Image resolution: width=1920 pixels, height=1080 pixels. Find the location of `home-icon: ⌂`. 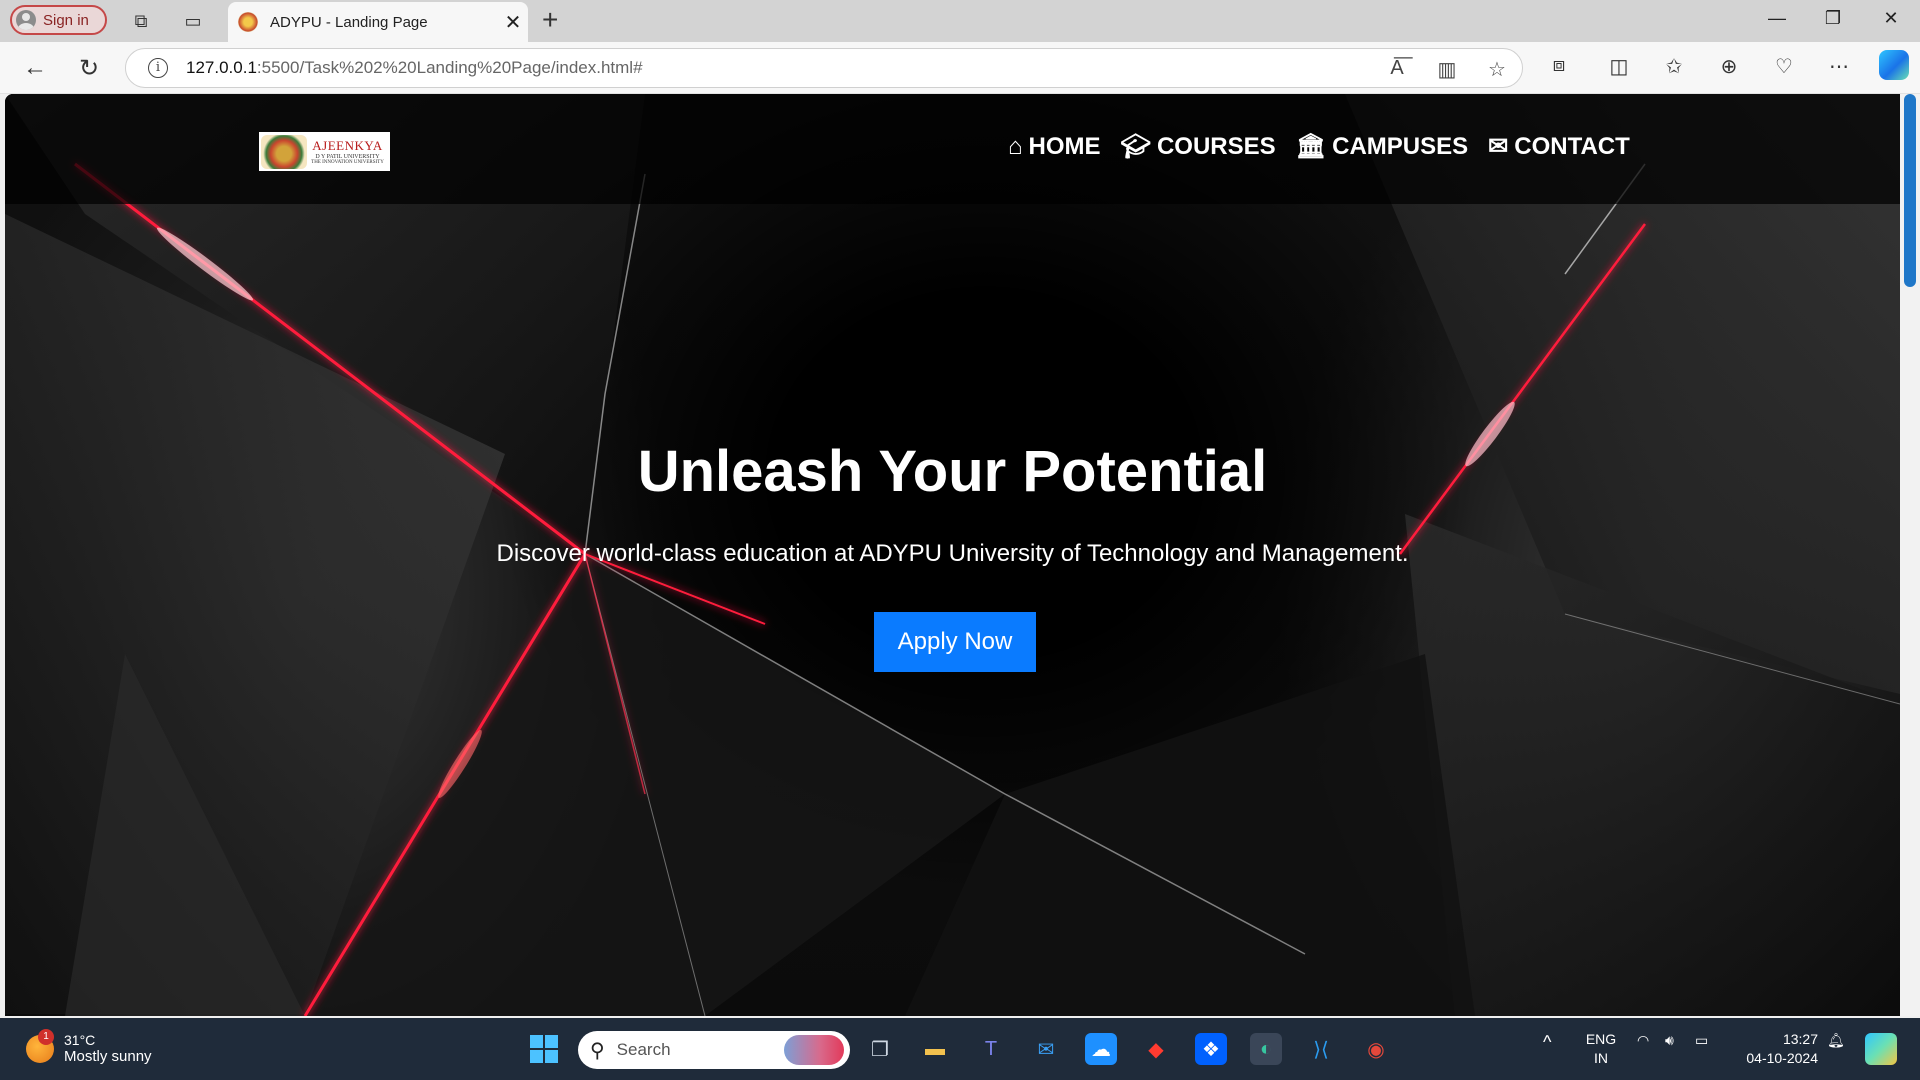

home-icon: ⌂ is located at coordinates (1015, 146).